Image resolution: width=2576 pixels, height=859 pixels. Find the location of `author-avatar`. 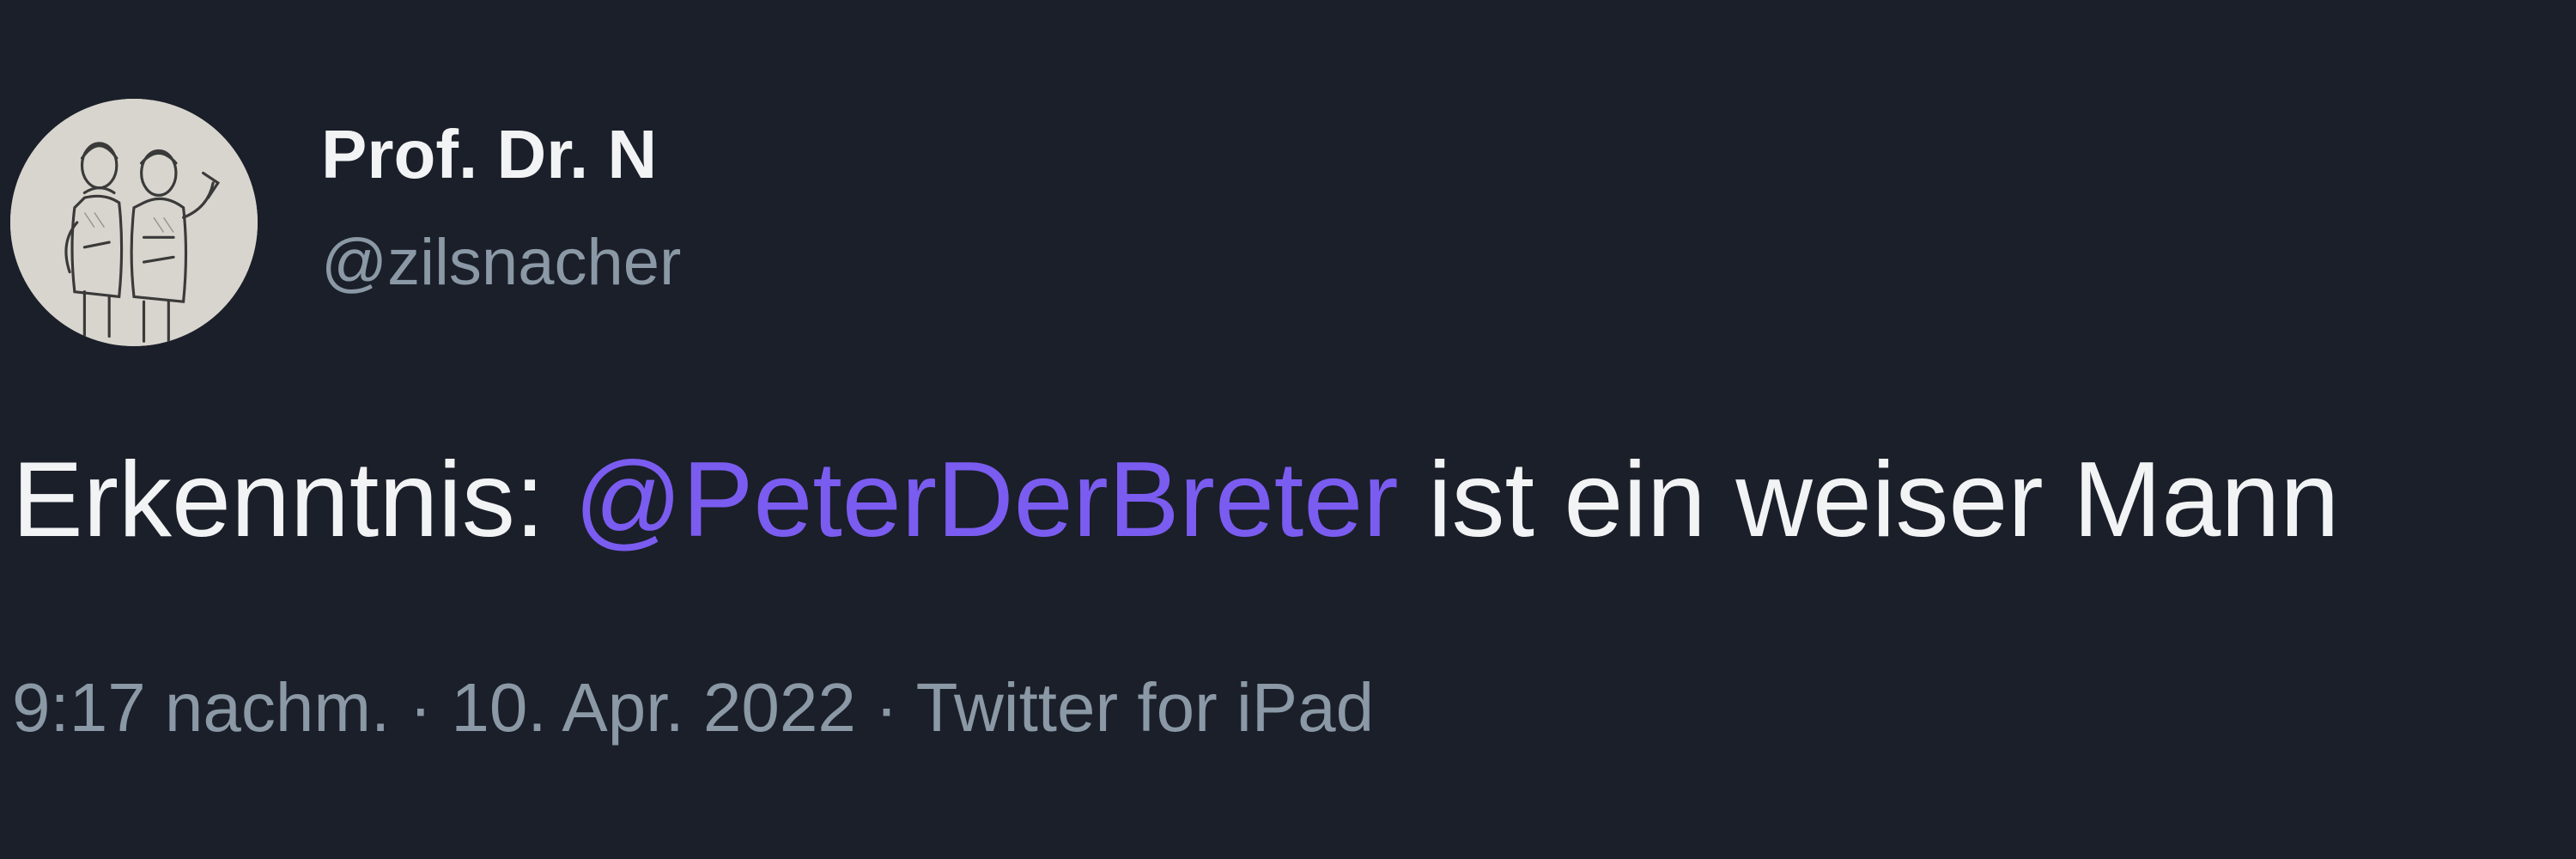

author-avatar is located at coordinates (134, 222).